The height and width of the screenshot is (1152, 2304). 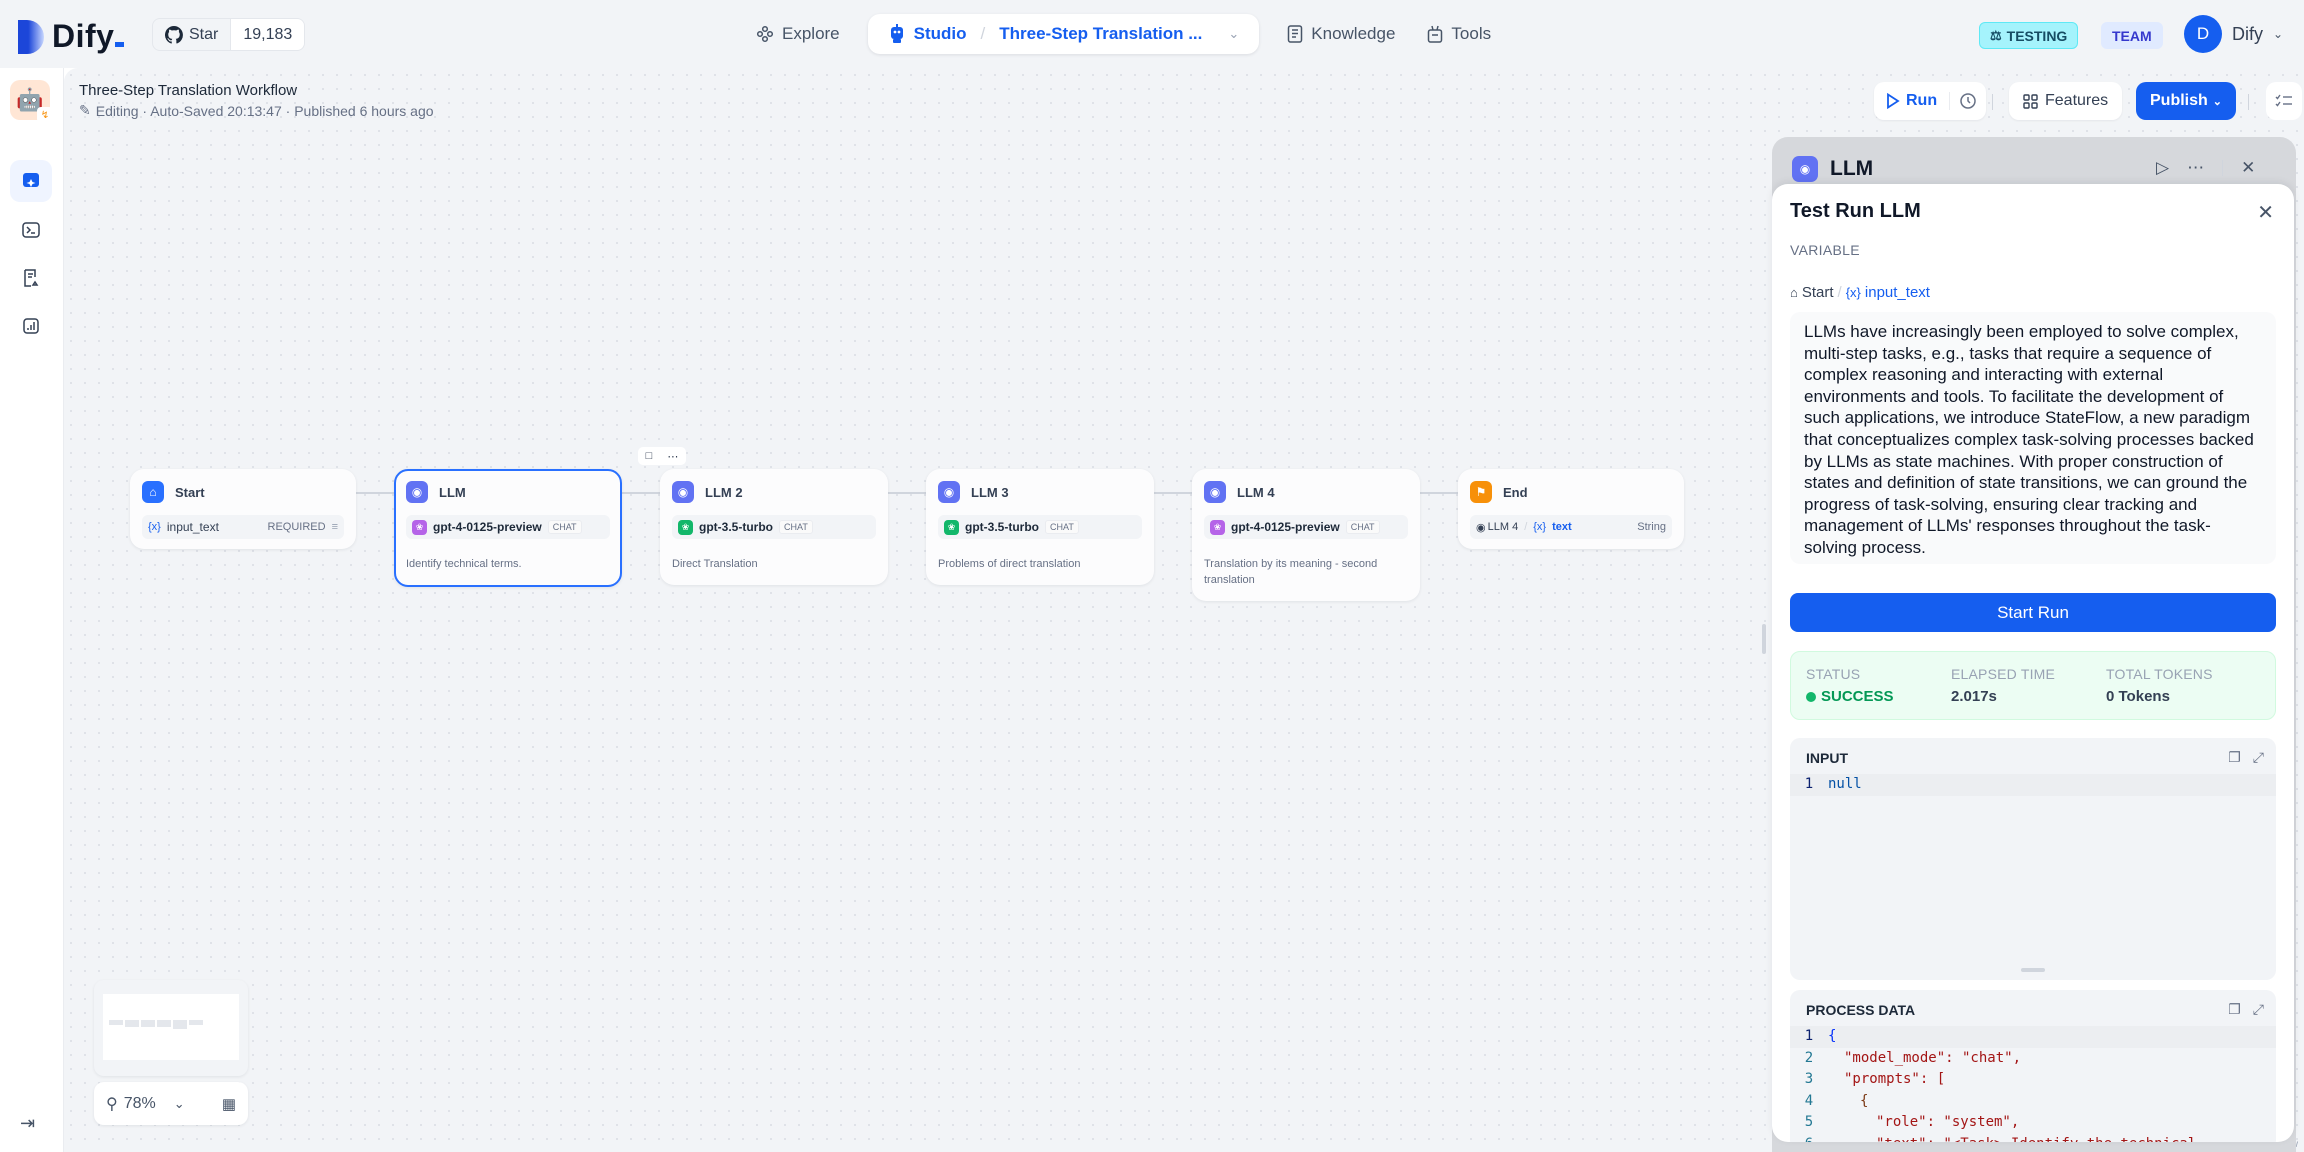 What do you see at coordinates (1912, 101) in the screenshot?
I see `run-button: Run` at bounding box center [1912, 101].